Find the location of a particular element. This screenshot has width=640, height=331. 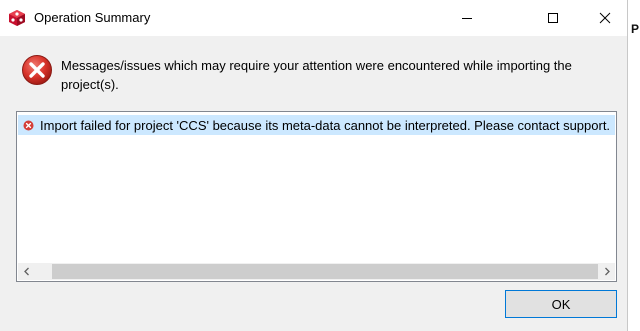

maximize-button is located at coordinates (553, 18).